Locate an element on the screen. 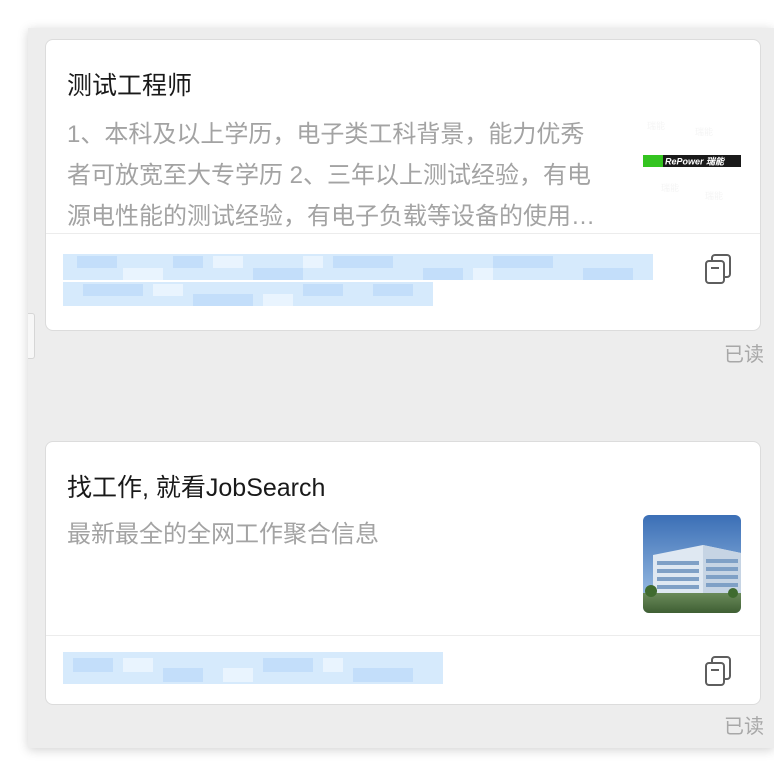  logo-text: RePower 瑞能 is located at coordinates (695, 162).